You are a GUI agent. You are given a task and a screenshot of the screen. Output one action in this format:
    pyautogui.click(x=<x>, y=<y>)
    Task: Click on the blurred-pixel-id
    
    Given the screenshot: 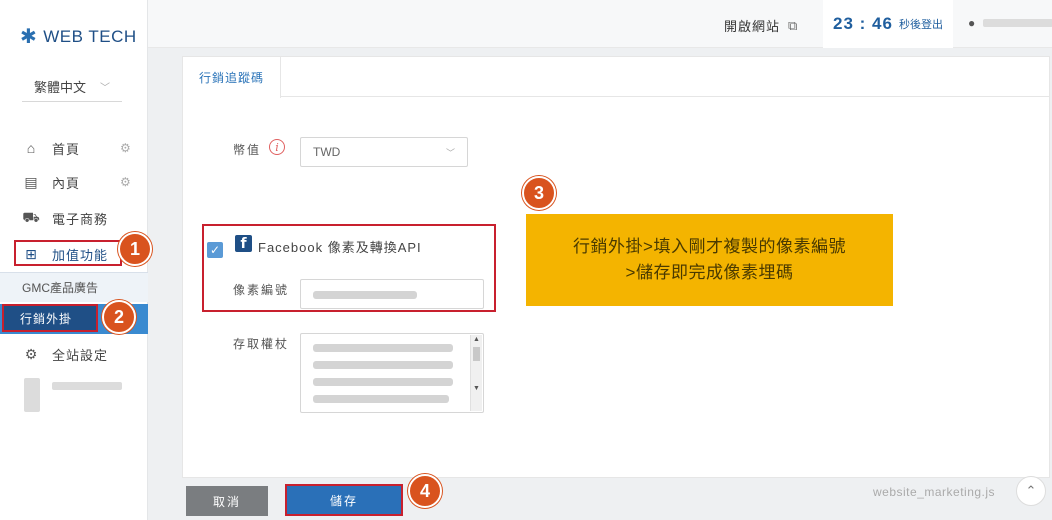 What is the action you would take?
    pyautogui.click(x=365, y=295)
    